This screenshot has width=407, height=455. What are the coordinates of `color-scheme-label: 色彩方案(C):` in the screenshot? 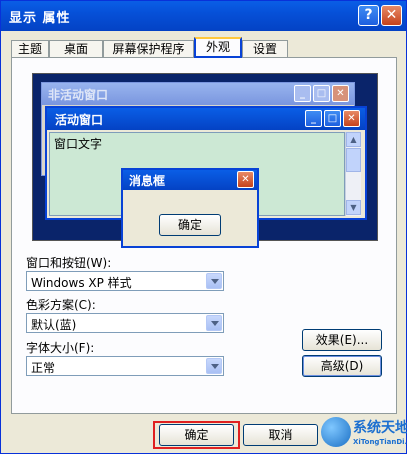 It's located at (61, 305).